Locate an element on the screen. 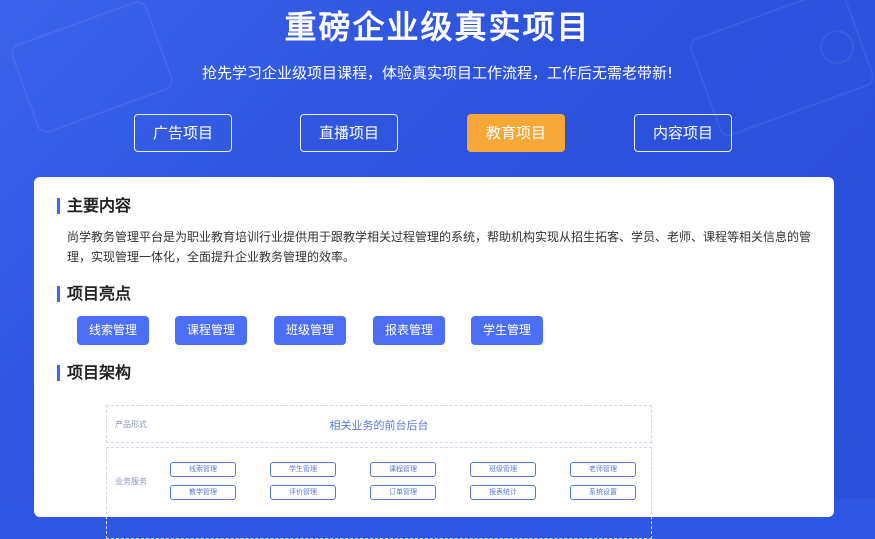 The height and width of the screenshot is (539, 875). architecture-box: 班级管理 is located at coordinates (503, 469).